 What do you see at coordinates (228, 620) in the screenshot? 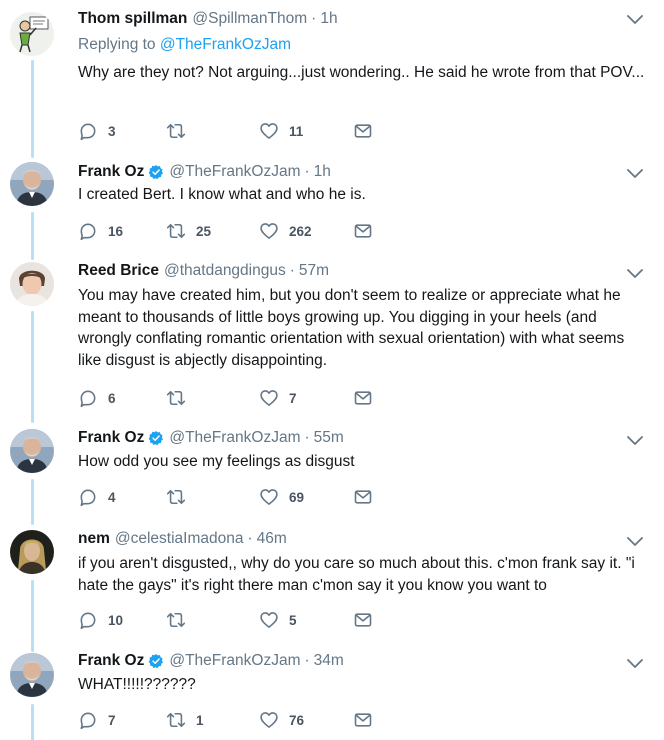
I see `tweet-actions: 10 5` at bounding box center [228, 620].